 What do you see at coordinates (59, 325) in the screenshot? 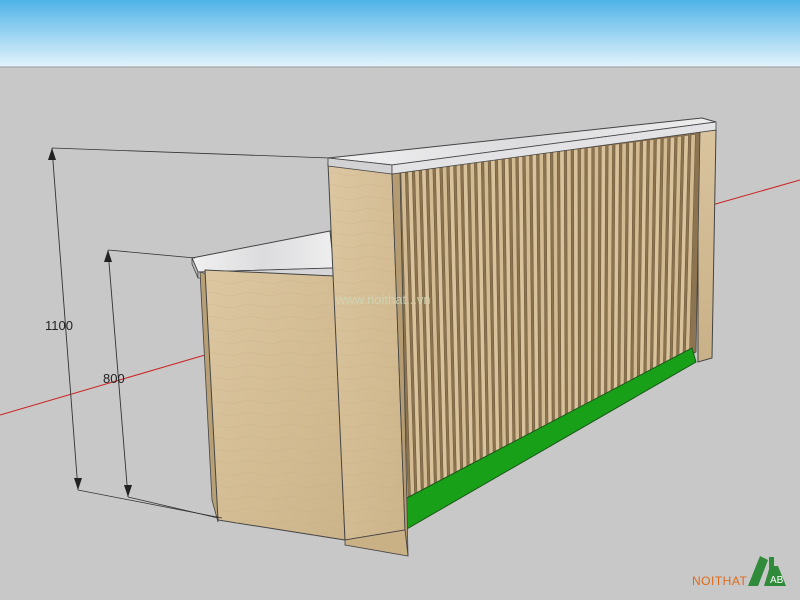
I see `dimension-label-1100: 1100` at bounding box center [59, 325].